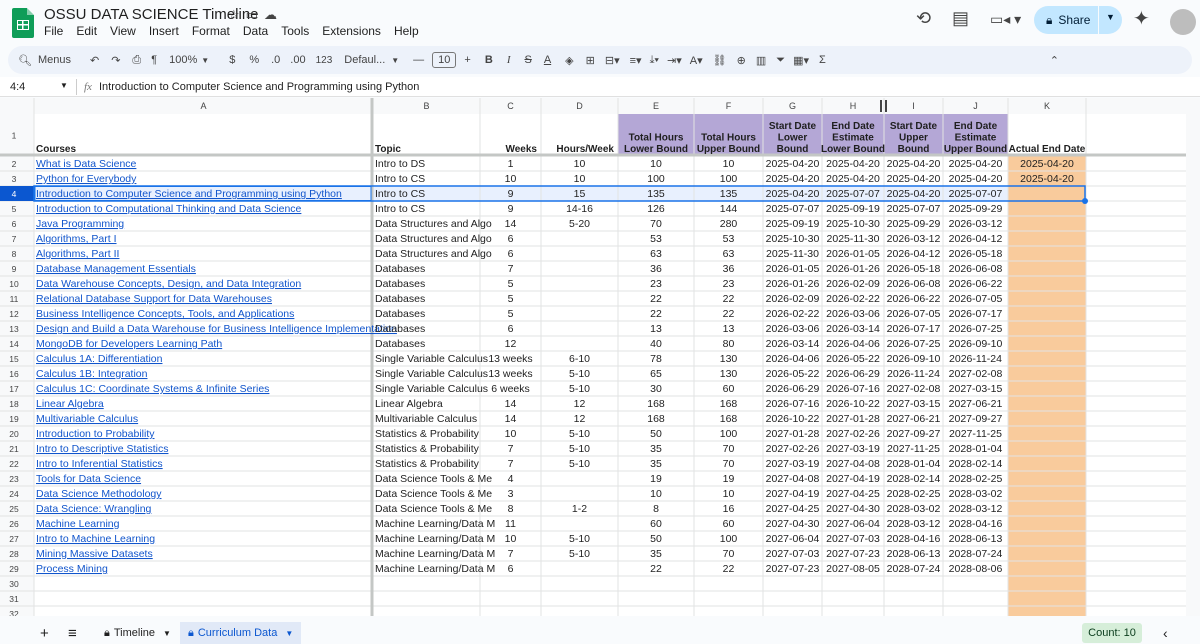 This screenshot has height=644, width=1200. Describe the element at coordinates (976, 524) in the screenshot. I see `table-cell: 2028-04-16` at that location.